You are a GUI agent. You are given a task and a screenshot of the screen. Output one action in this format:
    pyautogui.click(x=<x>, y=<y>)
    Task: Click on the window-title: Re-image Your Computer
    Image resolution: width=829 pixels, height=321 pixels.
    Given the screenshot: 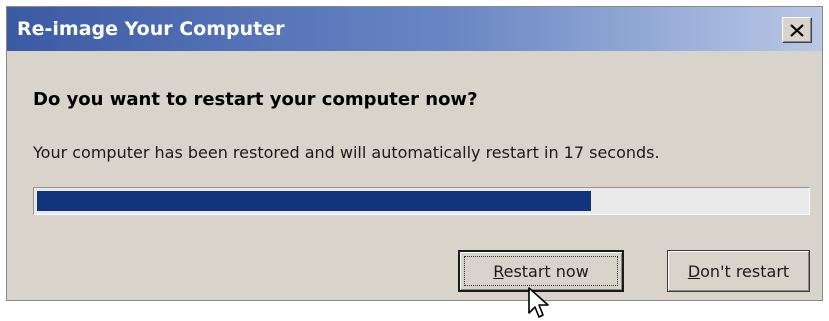 What is the action you would take?
    pyautogui.click(x=151, y=29)
    